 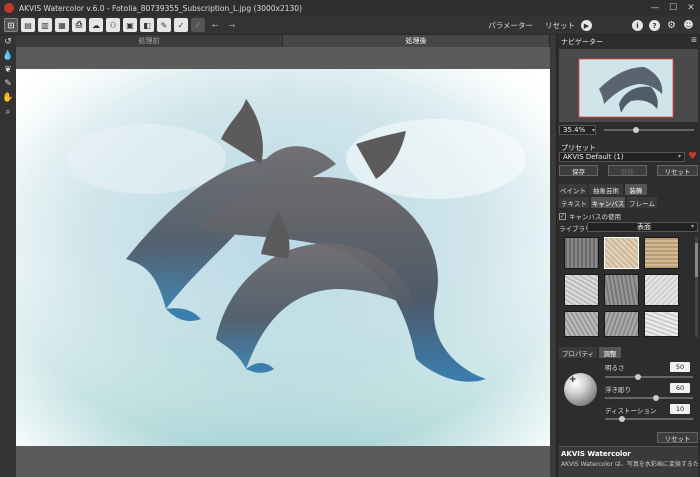 I want to click on plugins-icon: ⚇, so click(x=113, y=25).